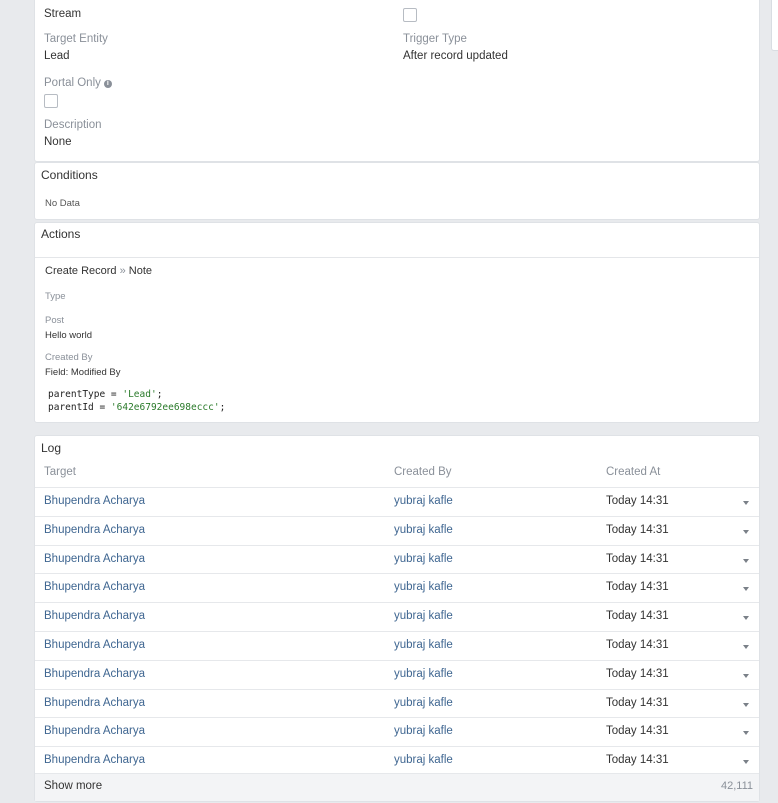  I want to click on trigger-type-label: Trigger Type, so click(435, 39).